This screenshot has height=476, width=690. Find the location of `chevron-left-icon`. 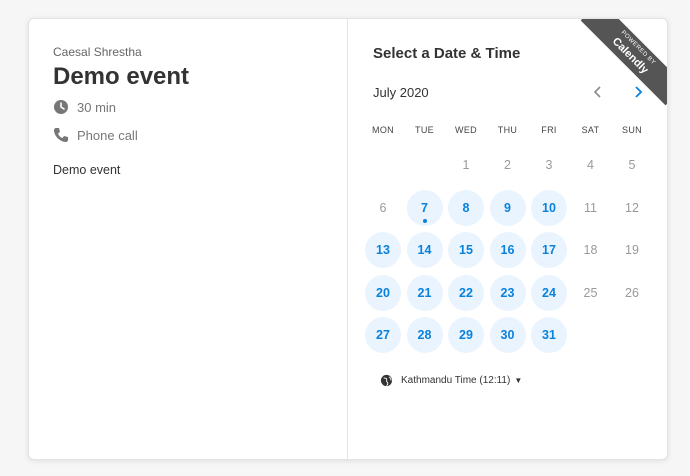

chevron-left-icon is located at coordinates (597, 92).